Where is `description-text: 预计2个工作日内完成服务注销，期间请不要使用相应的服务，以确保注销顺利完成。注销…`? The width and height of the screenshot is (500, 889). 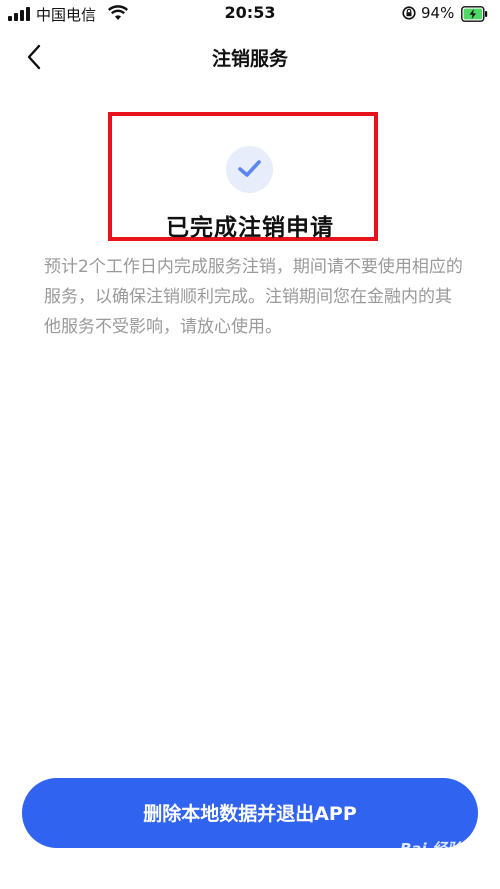
description-text: 预计2个工作日内完成服务注销，期间请不要使用相应的服务，以确保注销顺利完成。注销… is located at coordinates (253, 297).